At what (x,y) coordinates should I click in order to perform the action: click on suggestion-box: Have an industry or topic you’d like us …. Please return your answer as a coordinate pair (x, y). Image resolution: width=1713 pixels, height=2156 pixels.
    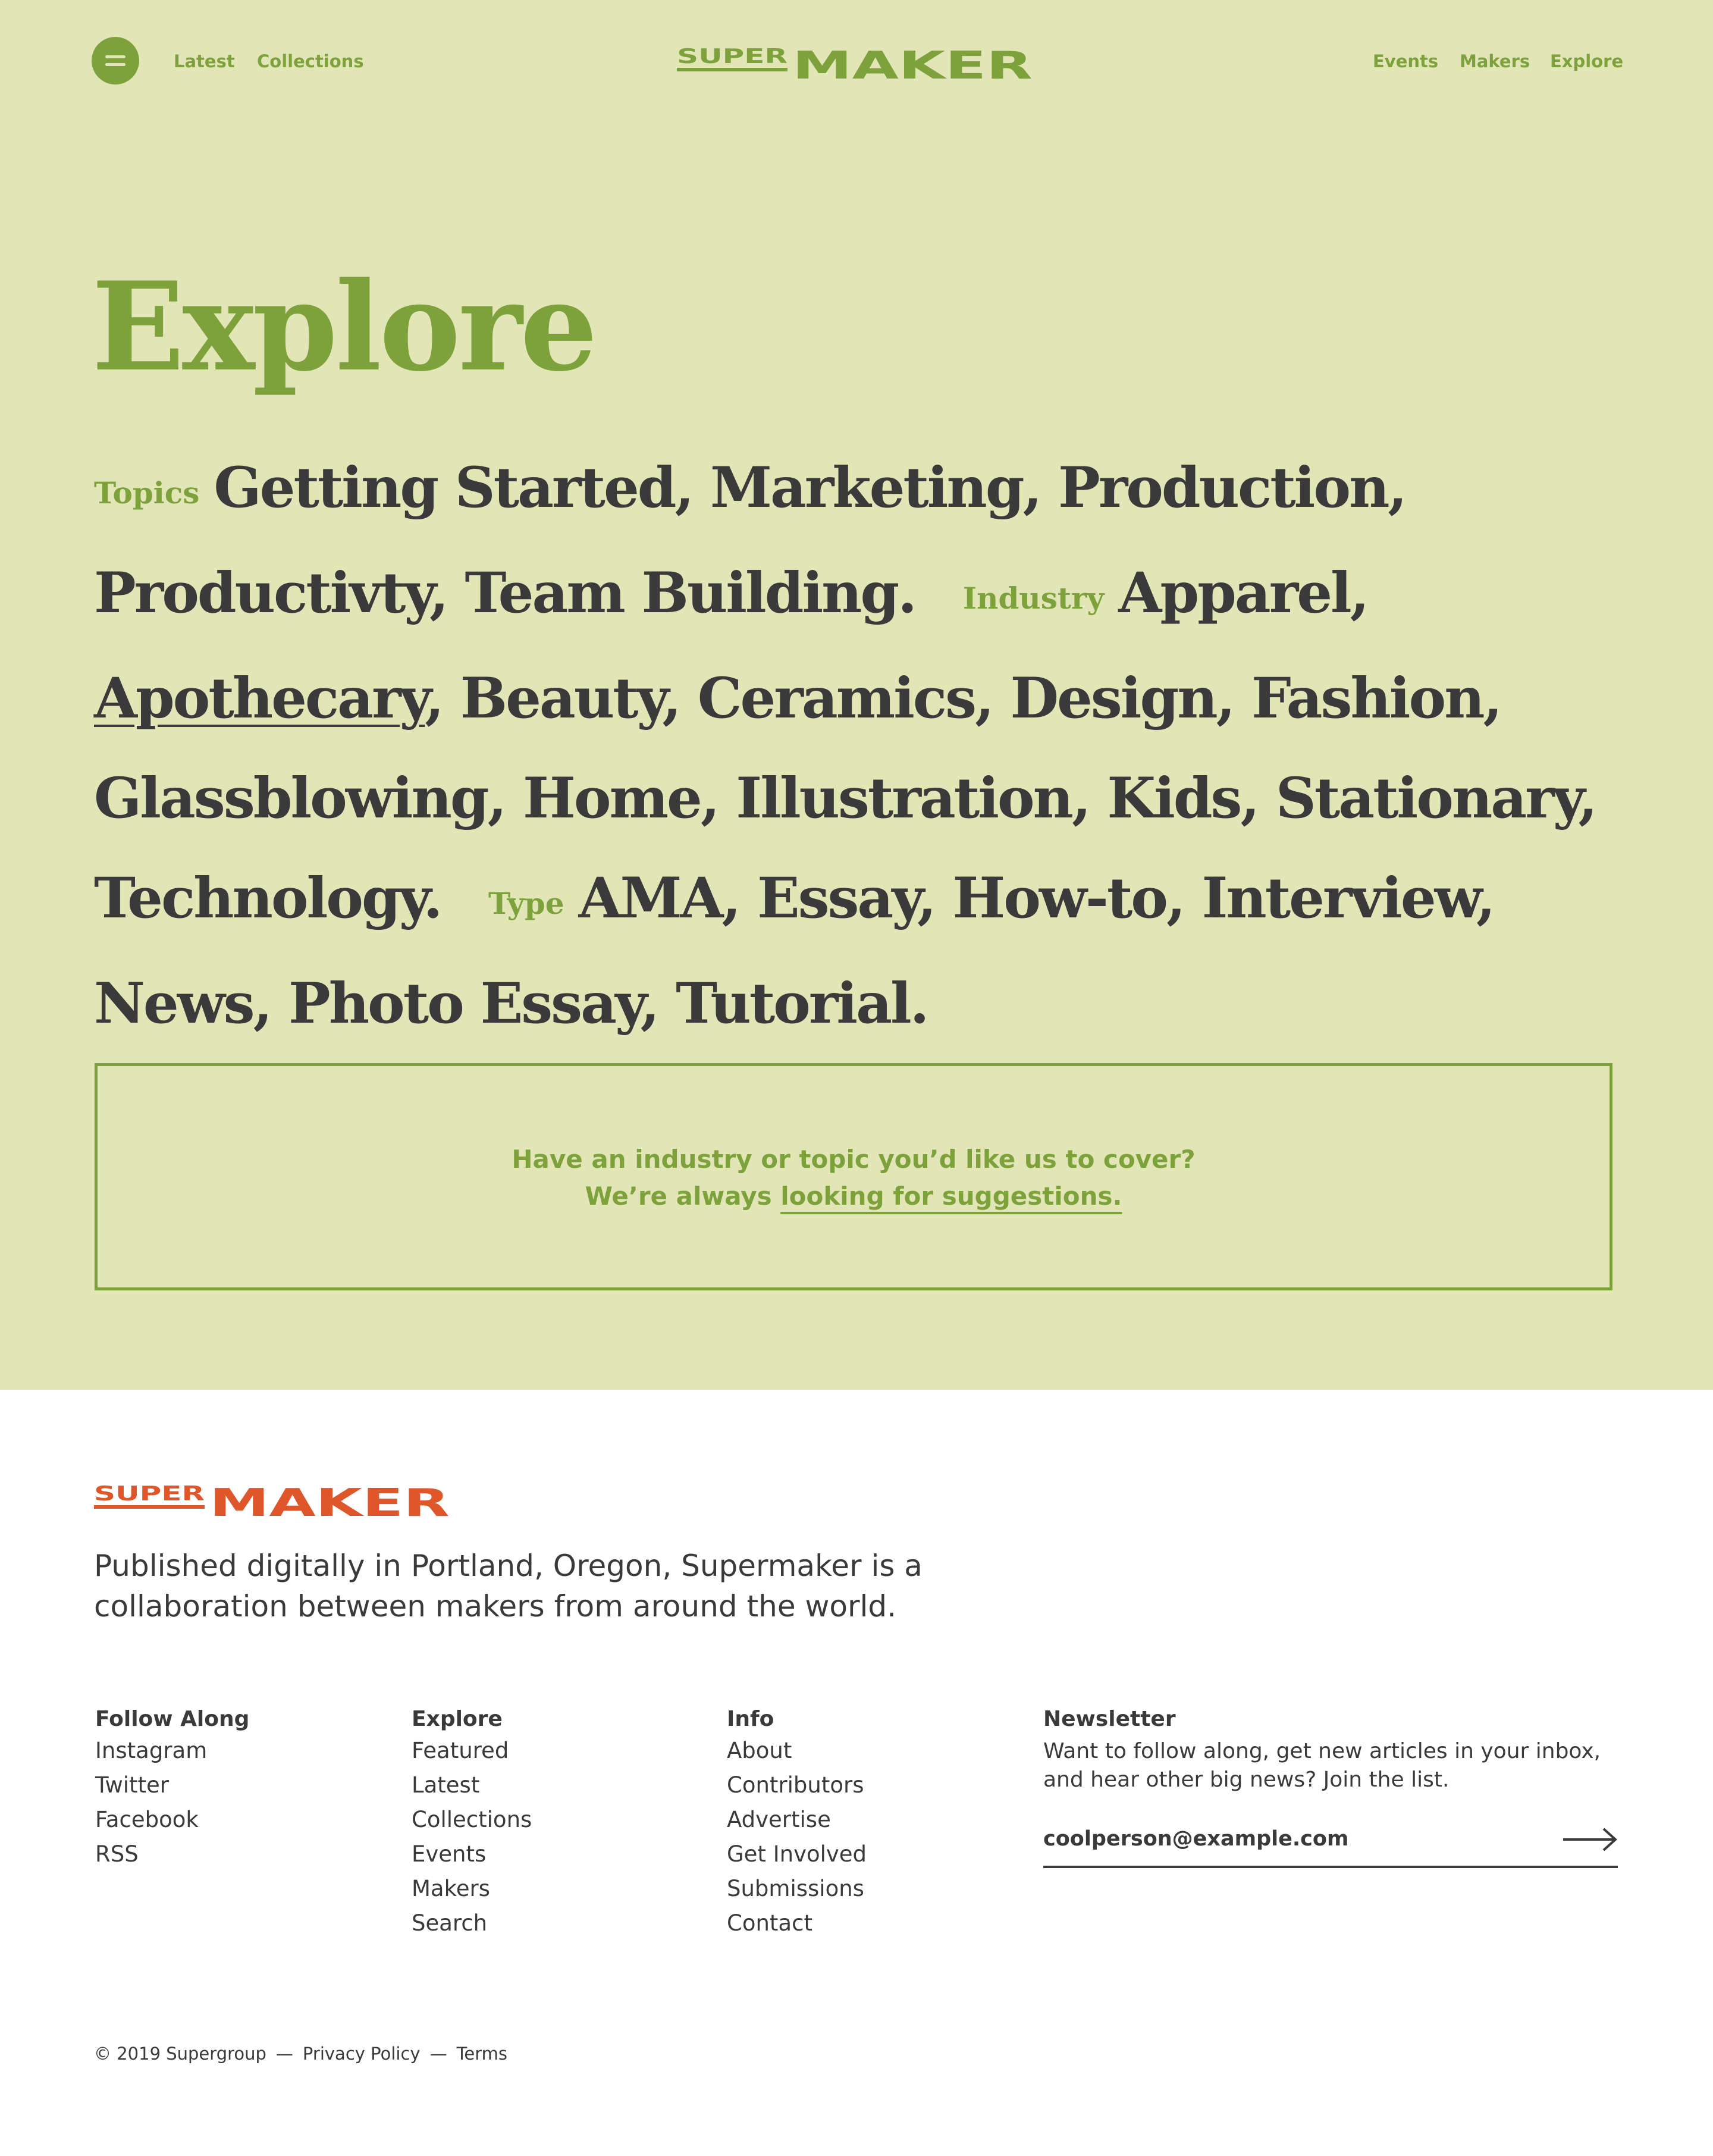
    Looking at the image, I should click on (854, 1177).